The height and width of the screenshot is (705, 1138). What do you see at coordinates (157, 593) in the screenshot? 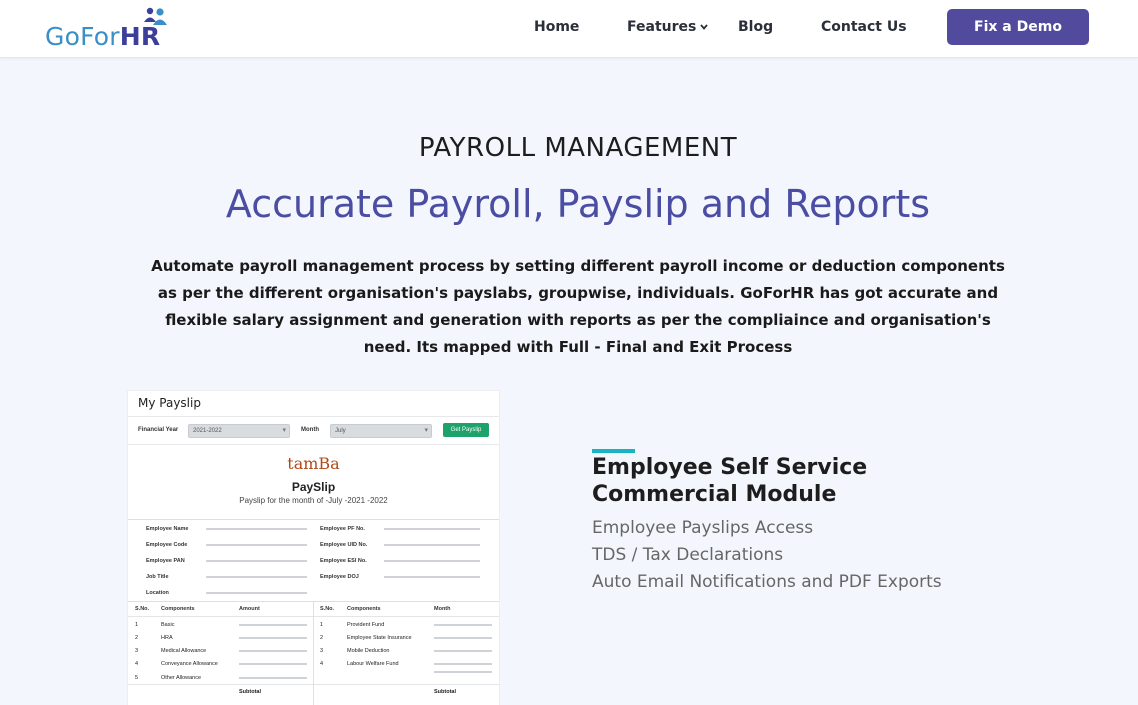
I see `field-label: Location` at bounding box center [157, 593].